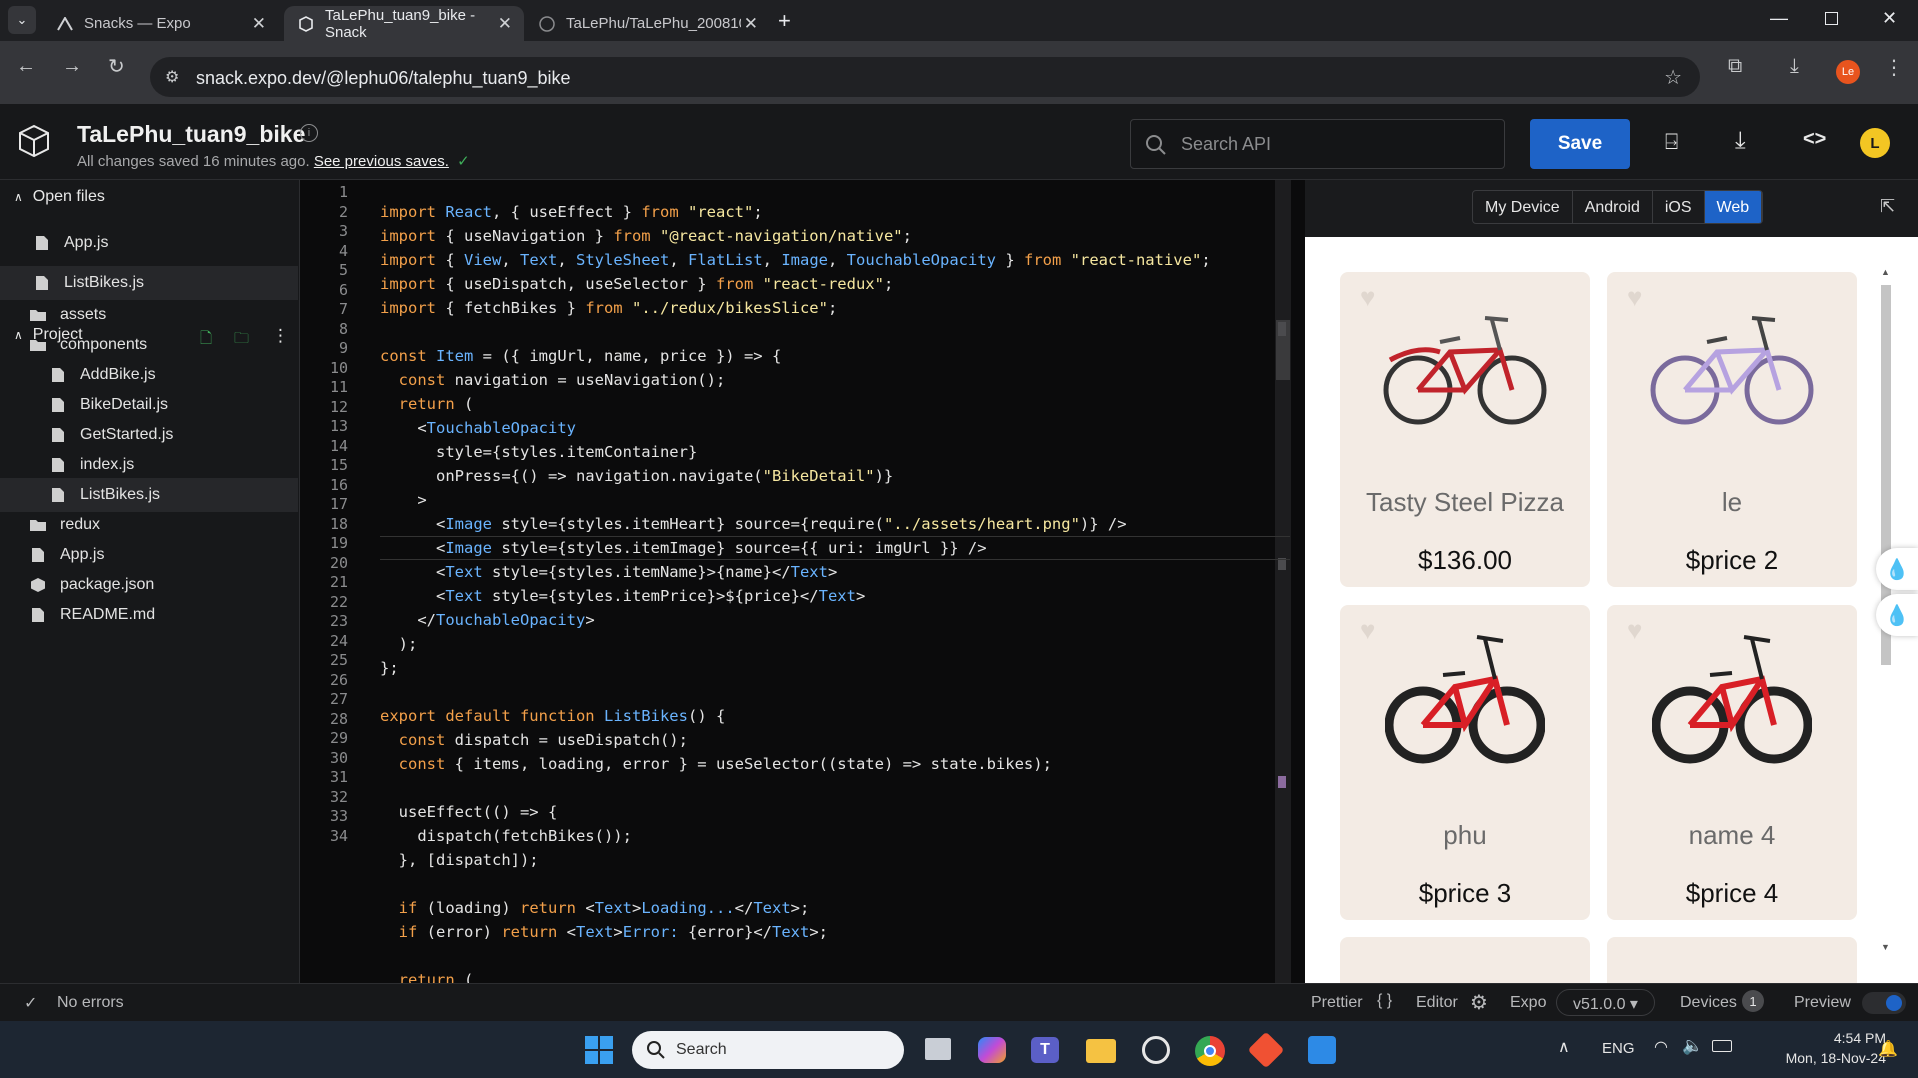 This screenshot has height=1078, width=1918. What do you see at coordinates (22, 20) in the screenshot?
I see `tab-search-button: ⌄` at bounding box center [22, 20].